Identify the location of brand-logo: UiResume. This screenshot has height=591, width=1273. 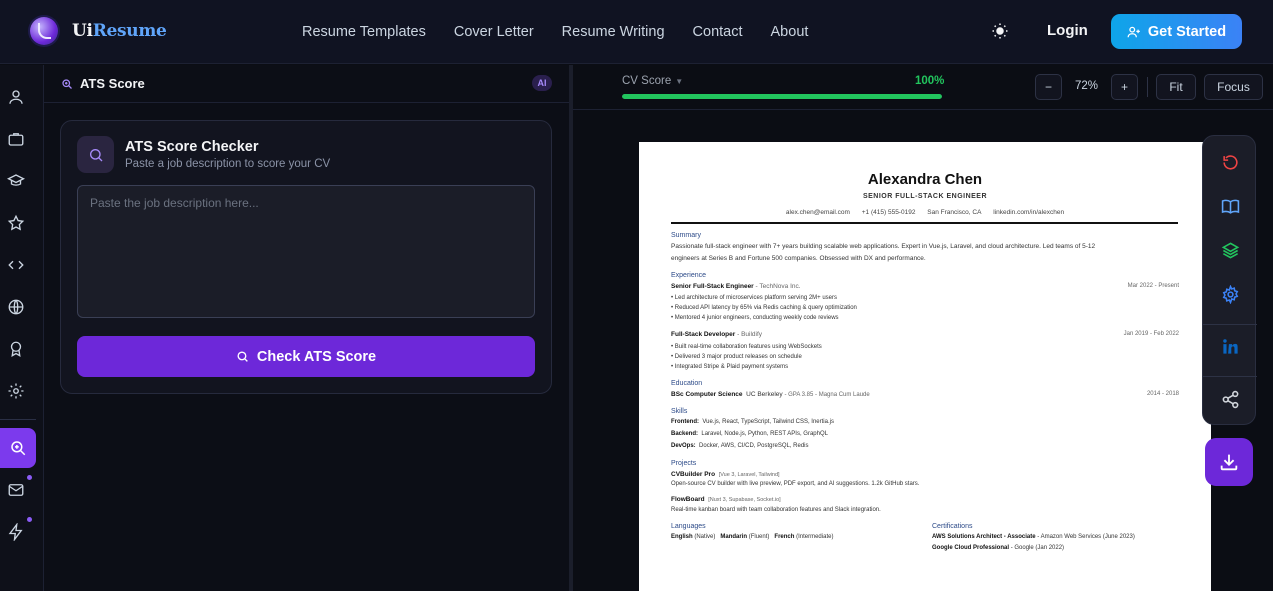
(98, 31).